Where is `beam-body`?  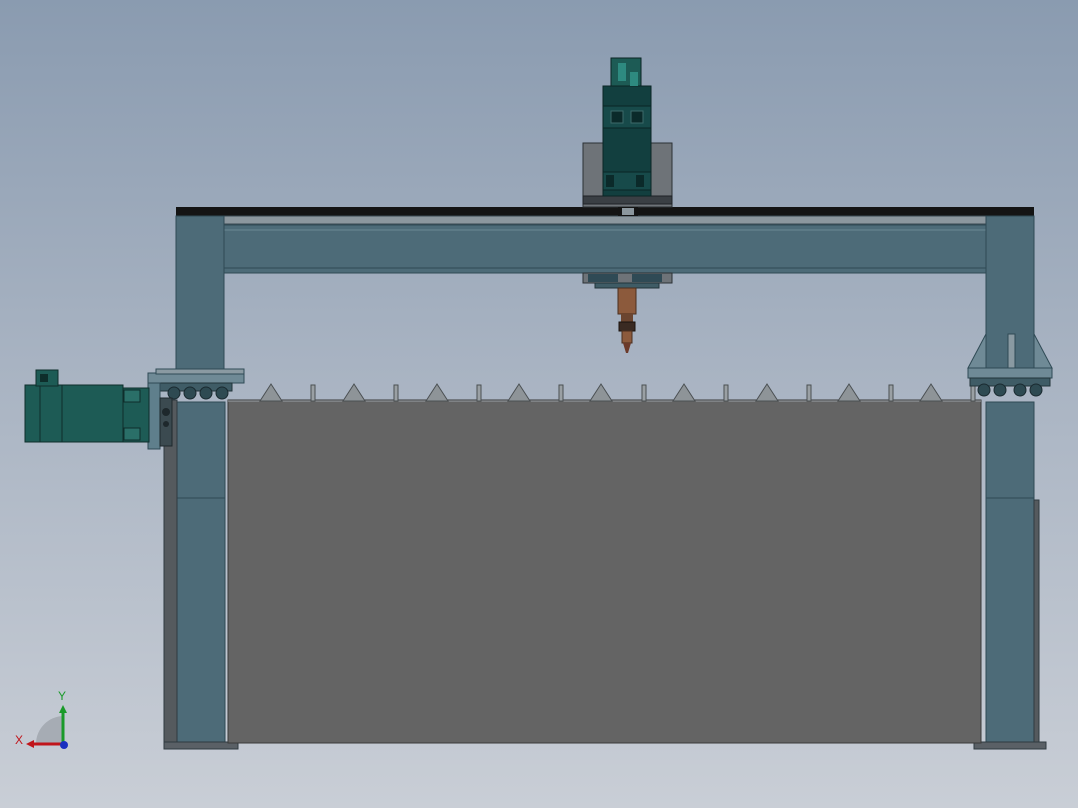
beam-body is located at coordinates (605, 249).